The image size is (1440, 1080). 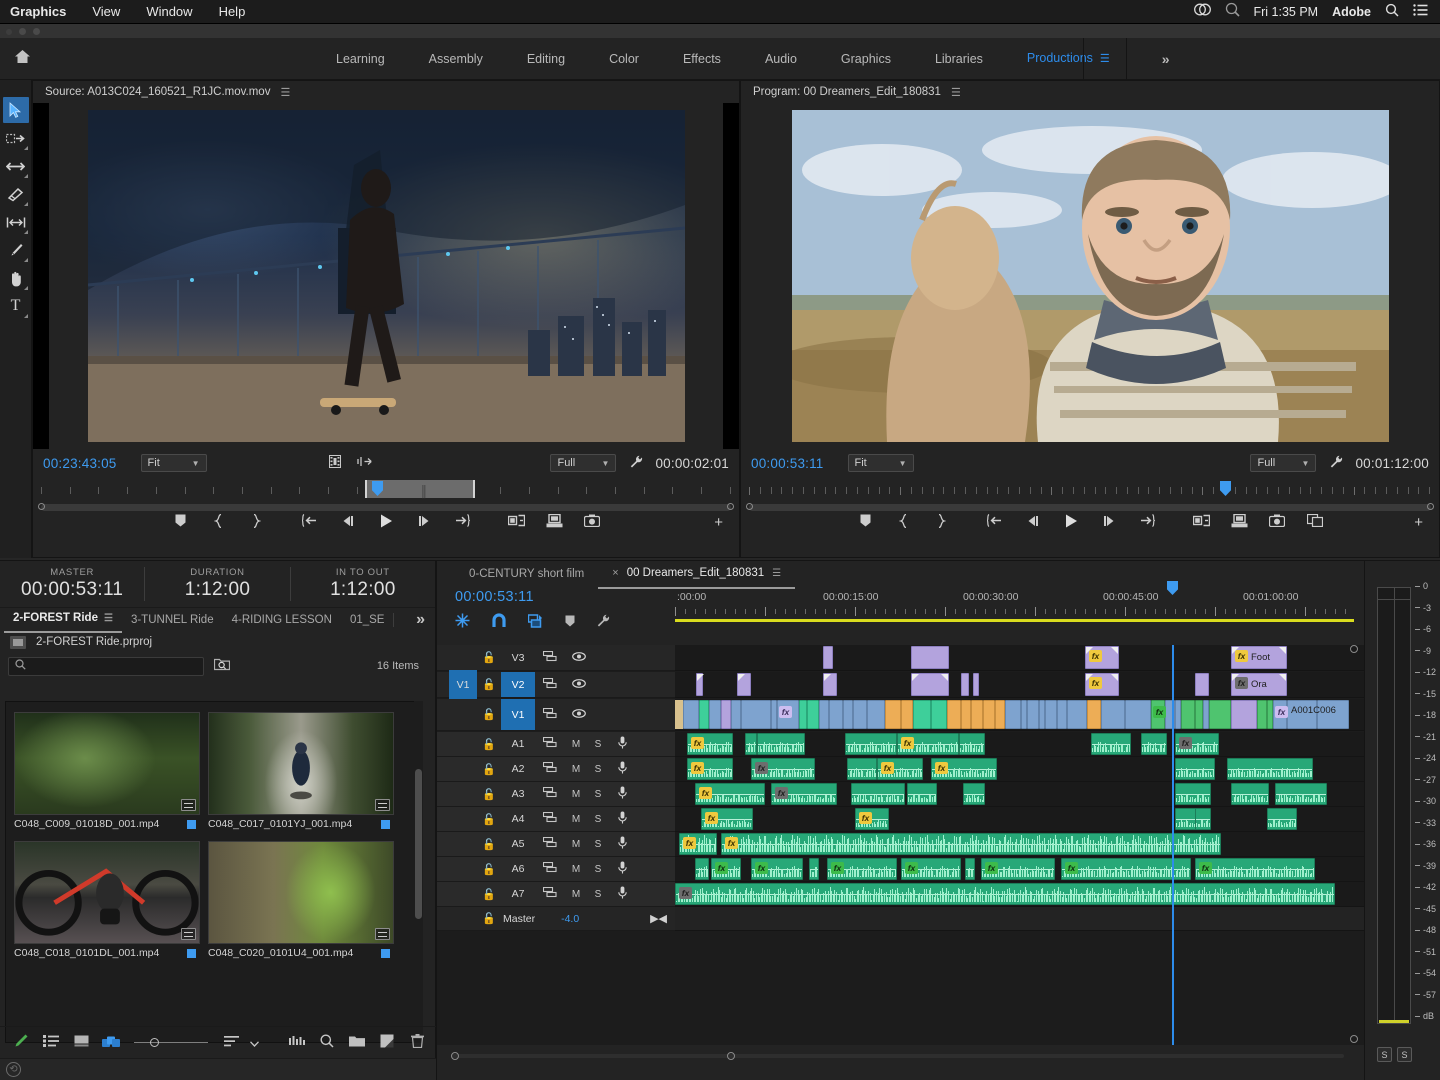 I want to click on linked-selection-icon, so click(x=535, y=622).